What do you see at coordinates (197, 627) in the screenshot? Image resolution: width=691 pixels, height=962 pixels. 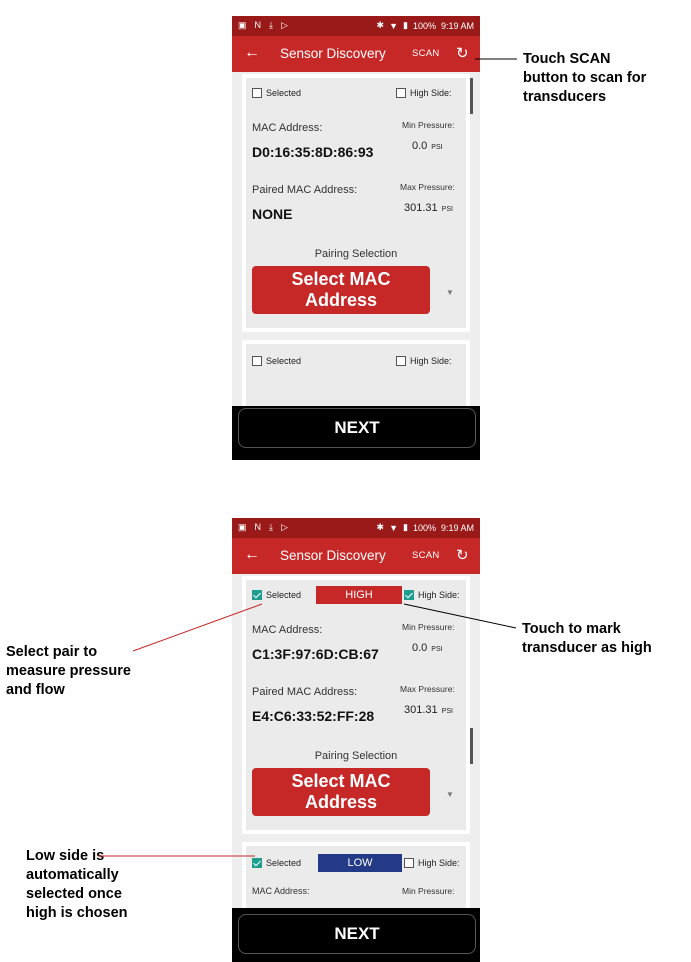 I see `callout-line-select-pair` at bounding box center [197, 627].